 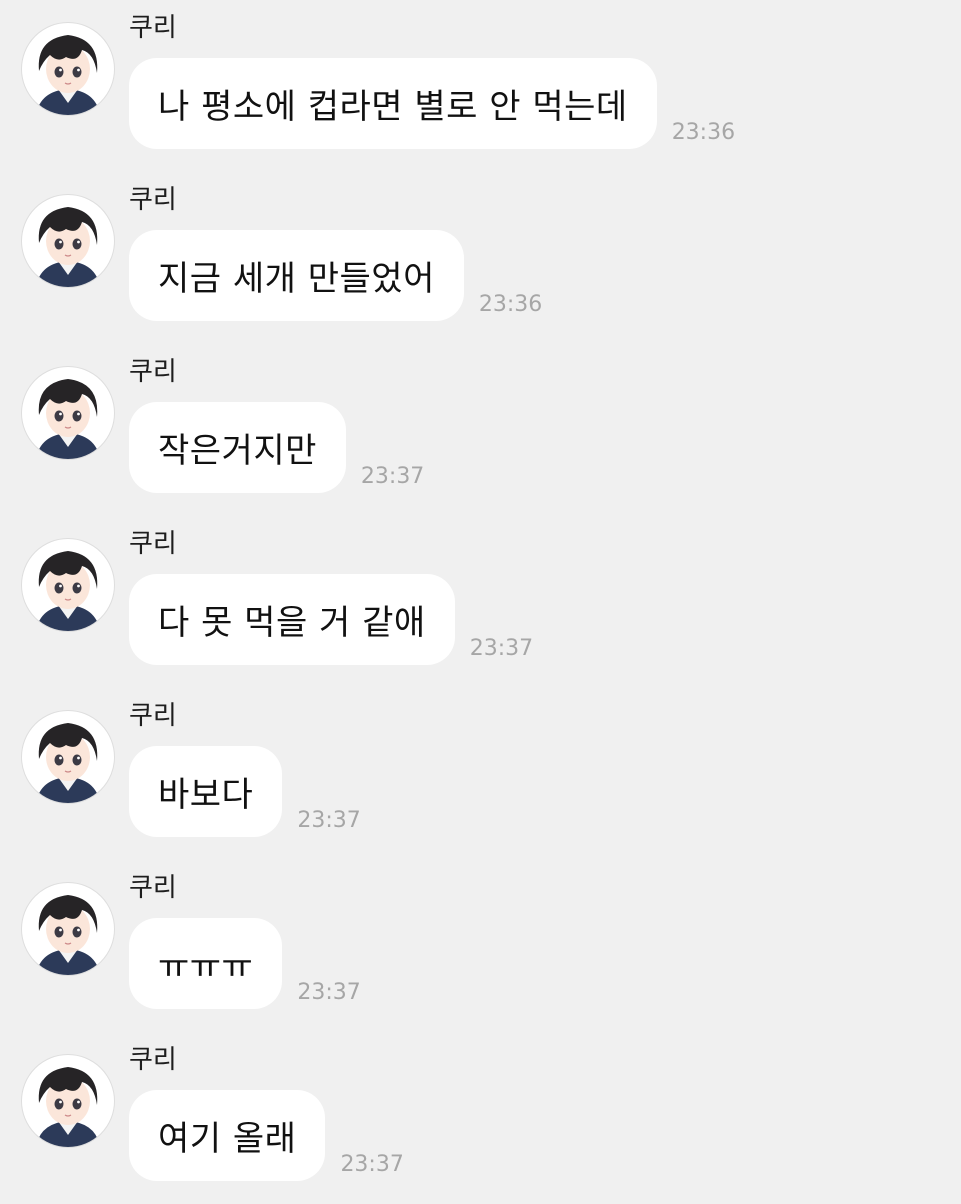 I want to click on message-row: 지금 세개 만들었어 23:36, so click(x=335, y=275).